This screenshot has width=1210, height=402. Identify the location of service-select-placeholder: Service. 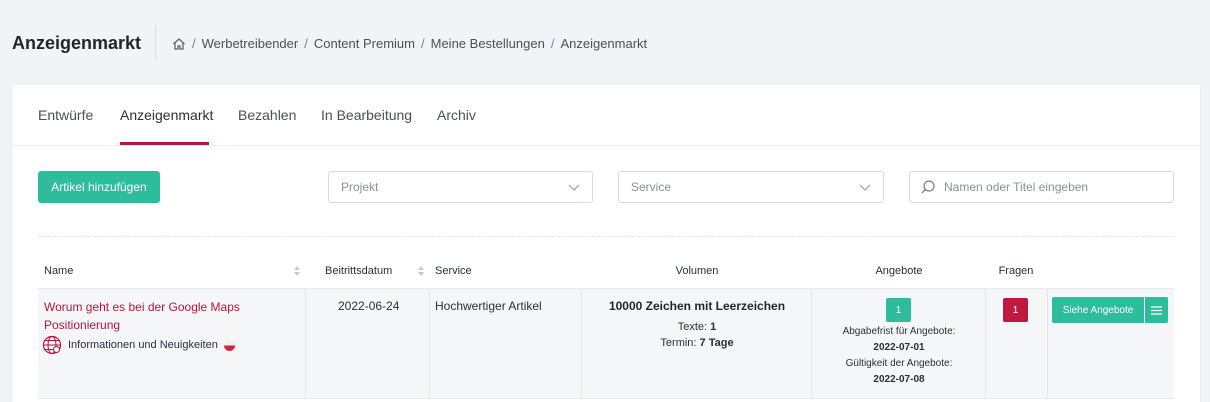
(651, 187).